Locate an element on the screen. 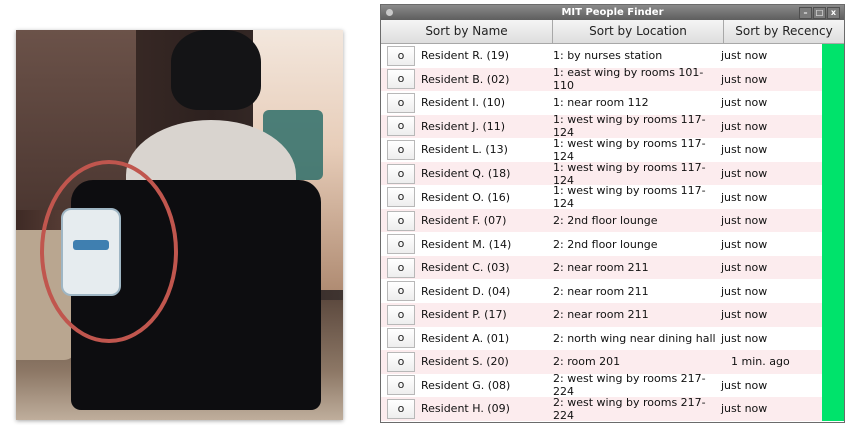 The height and width of the screenshot is (425, 863). status-indicator-bar is located at coordinates (833, 232).